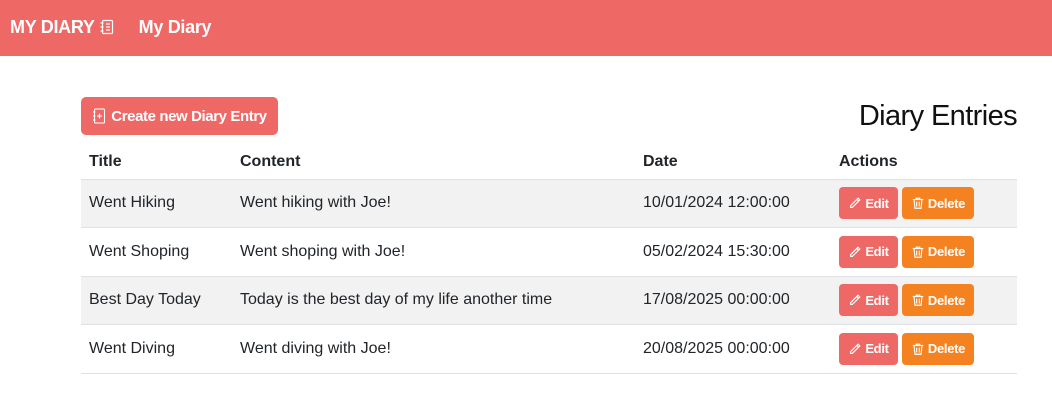 This screenshot has width=1052, height=409. Describe the element at coordinates (433, 349) in the screenshot. I see `cell-content: Went diving with Joe!` at that location.